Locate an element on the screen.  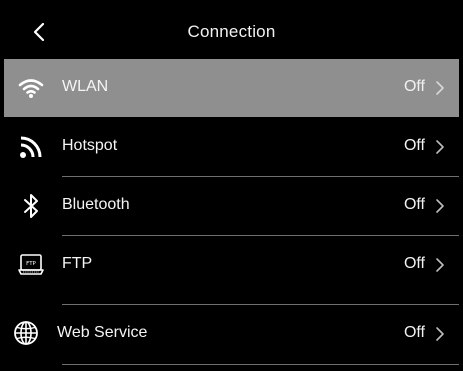
header: Connection is located at coordinates (231, 32).